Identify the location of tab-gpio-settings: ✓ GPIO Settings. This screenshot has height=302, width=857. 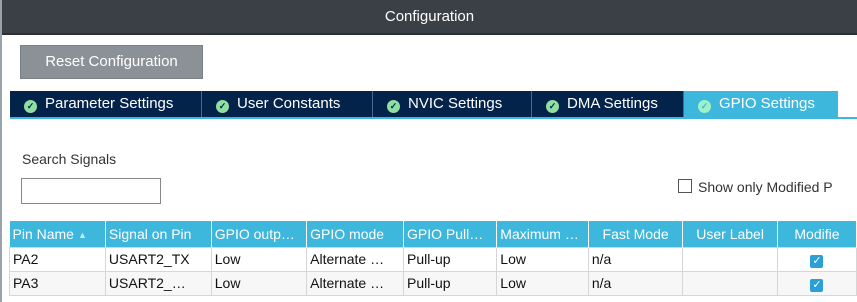
(761, 104).